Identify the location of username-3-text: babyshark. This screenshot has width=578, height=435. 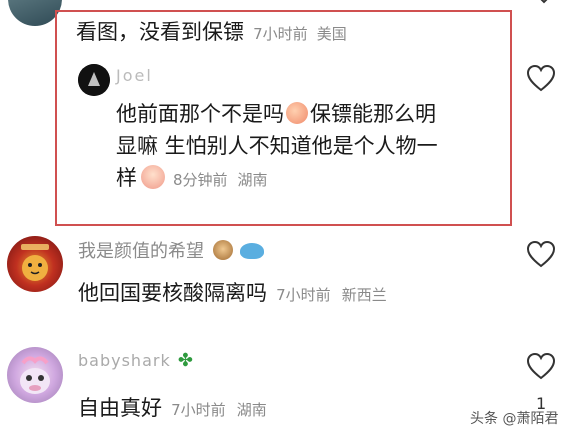
(124, 360).